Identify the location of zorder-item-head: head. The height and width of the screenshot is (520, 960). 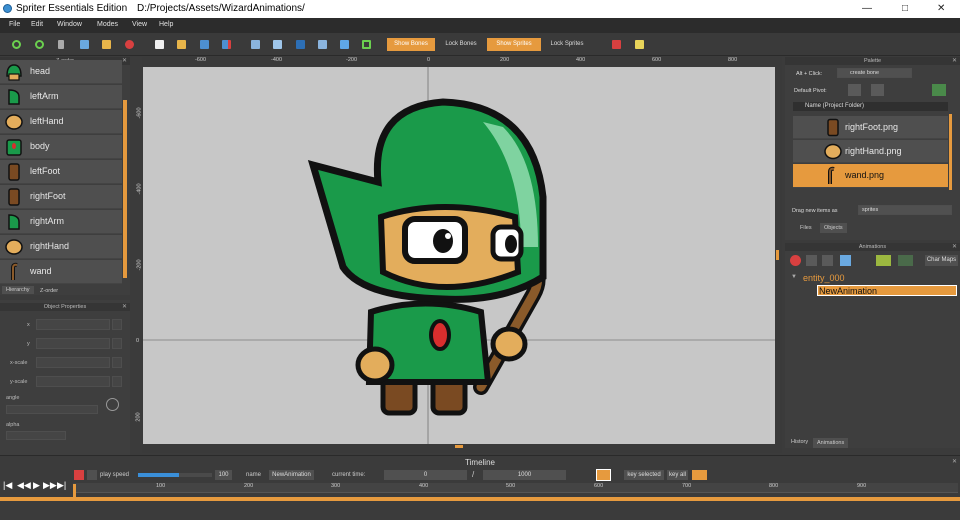
(61, 72).